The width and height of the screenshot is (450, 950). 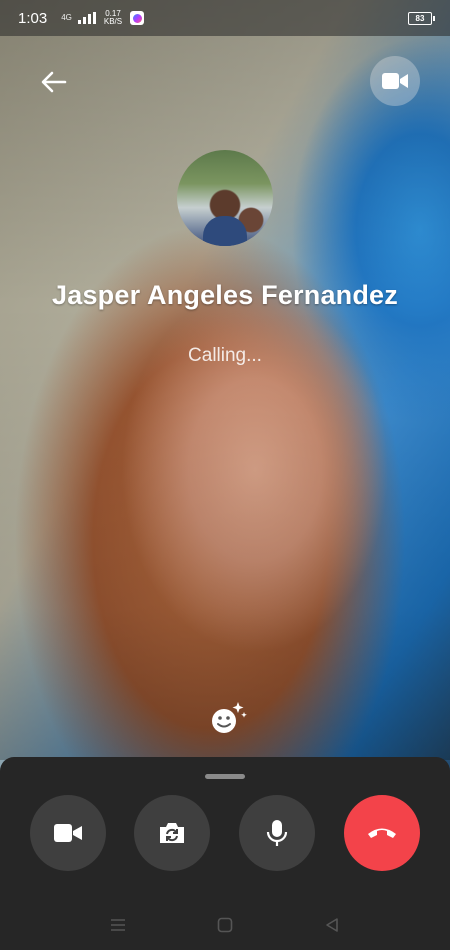 What do you see at coordinates (137, 18) in the screenshot?
I see `messenger-icon` at bounding box center [137, 18].